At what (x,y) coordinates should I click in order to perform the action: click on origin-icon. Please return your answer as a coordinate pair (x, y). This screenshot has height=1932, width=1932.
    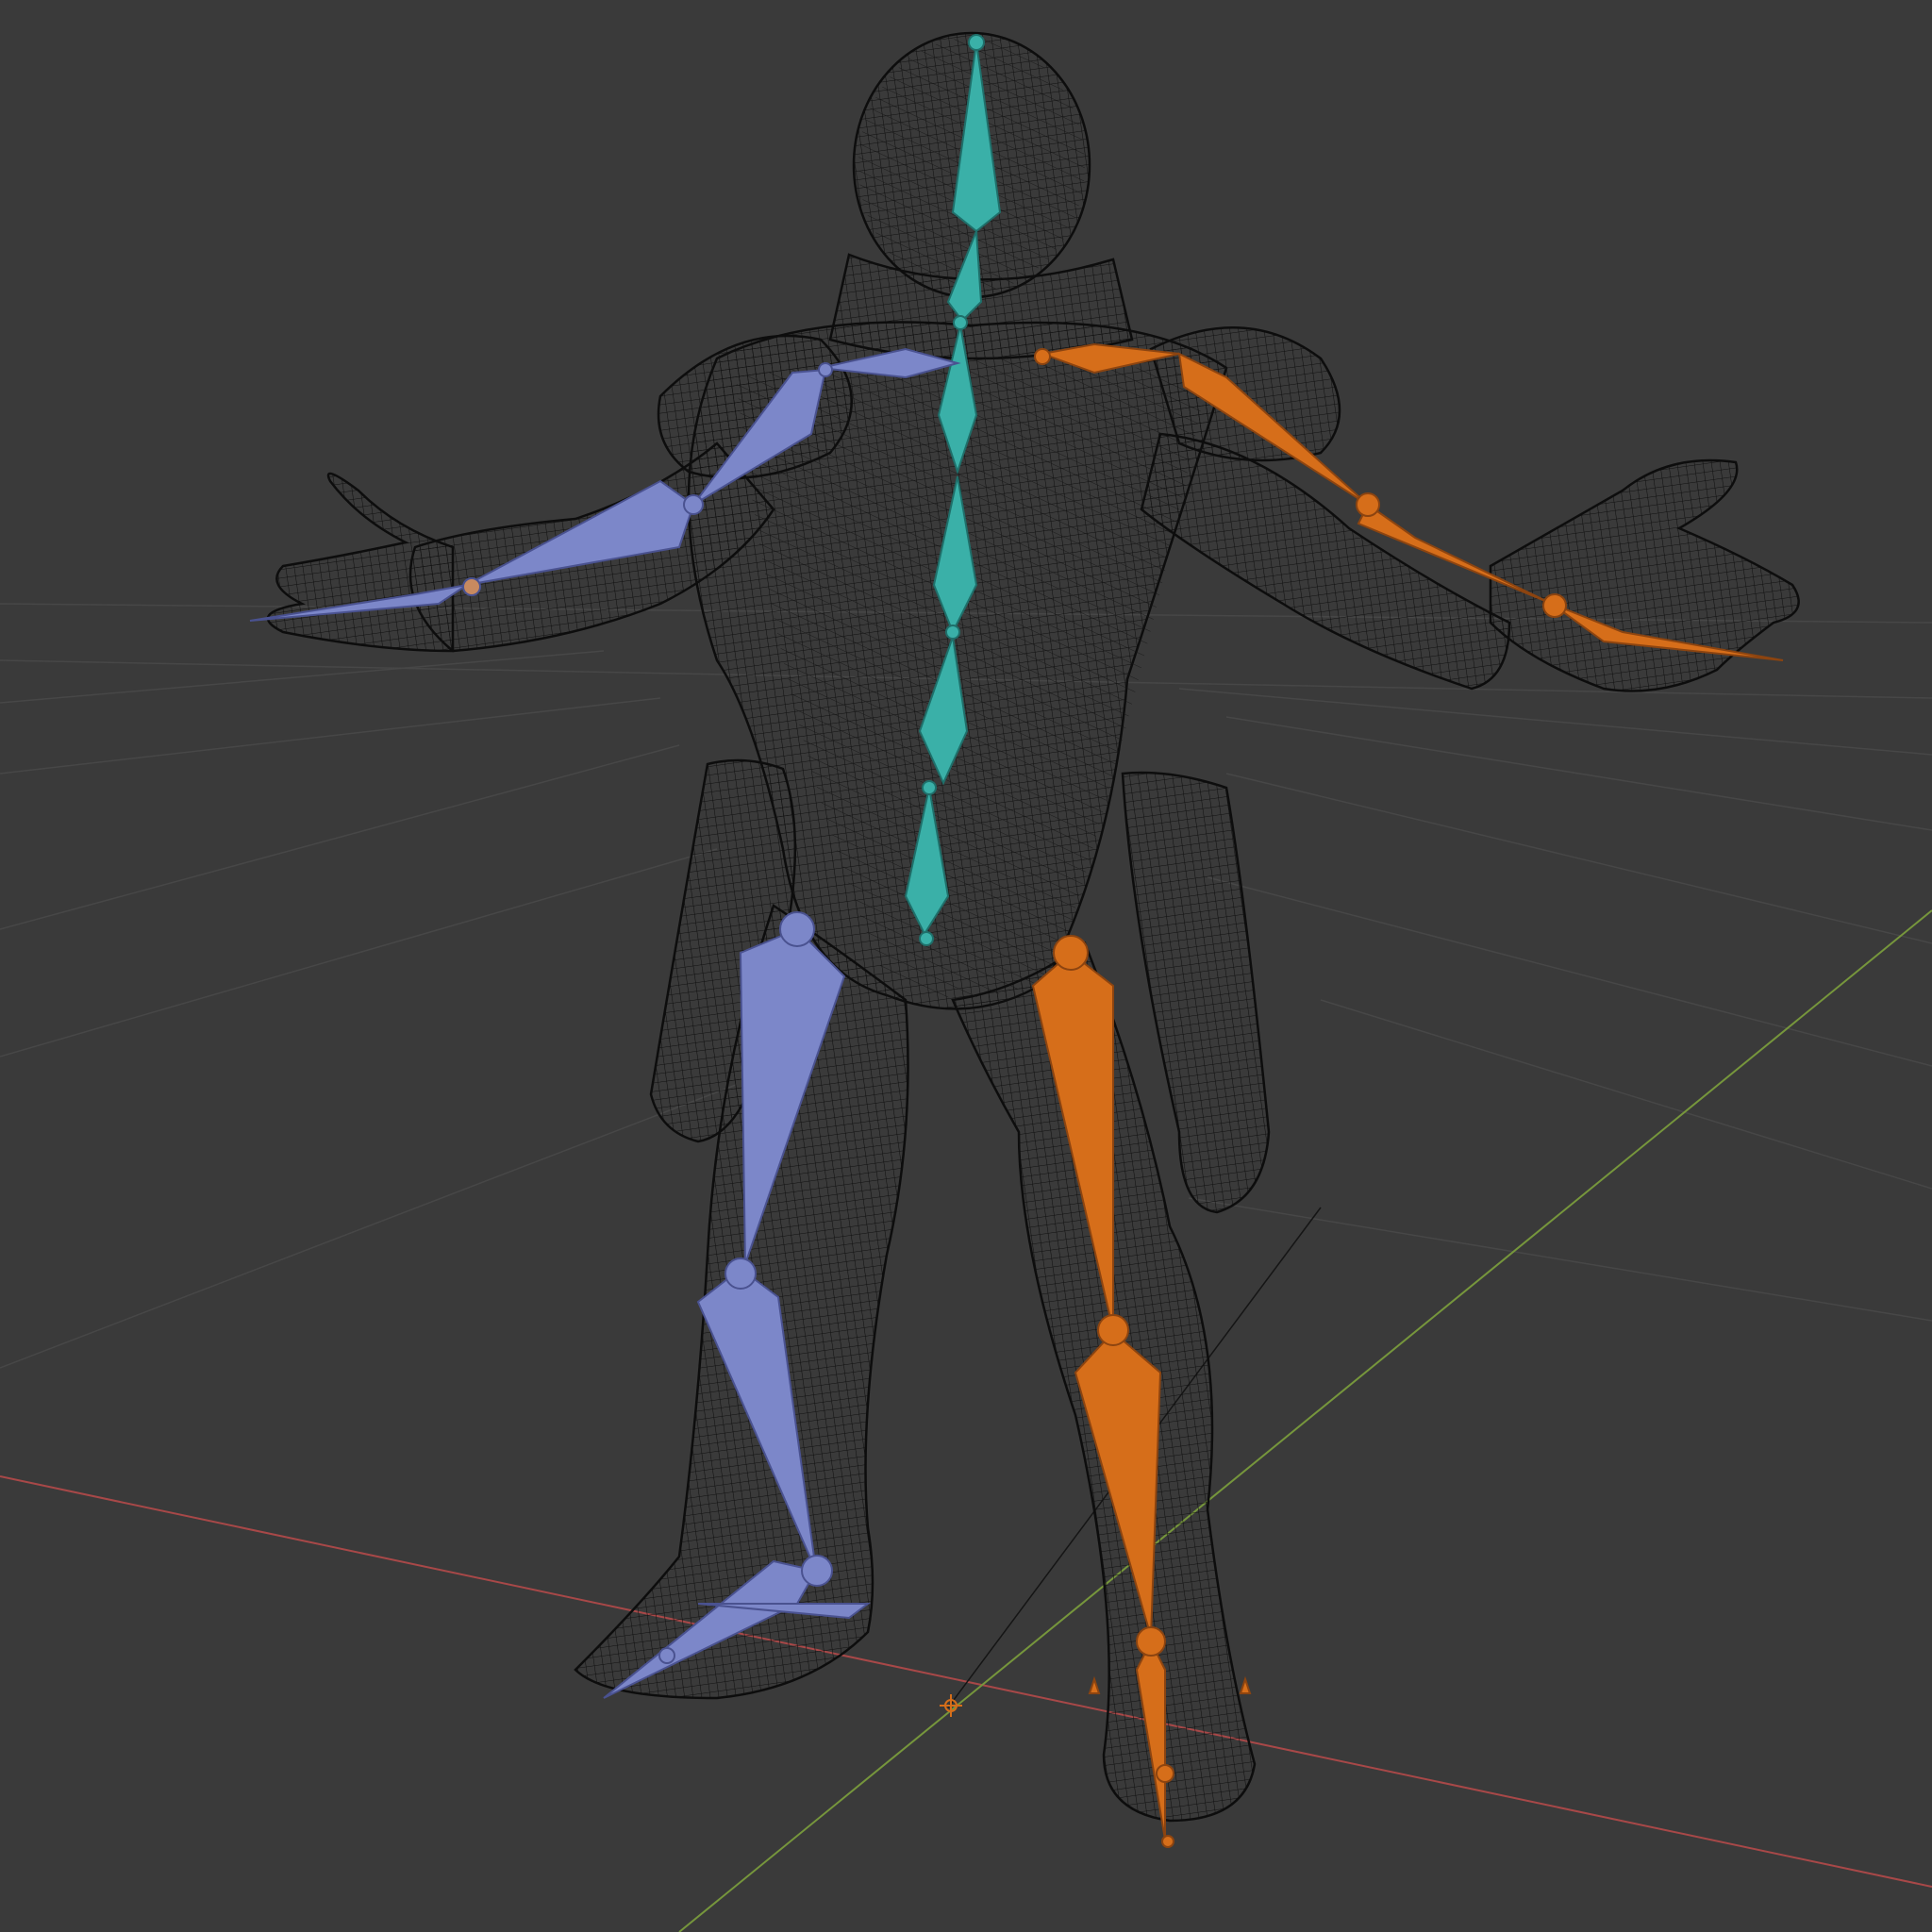
    Looking at the image, I should click on (951, 1706).